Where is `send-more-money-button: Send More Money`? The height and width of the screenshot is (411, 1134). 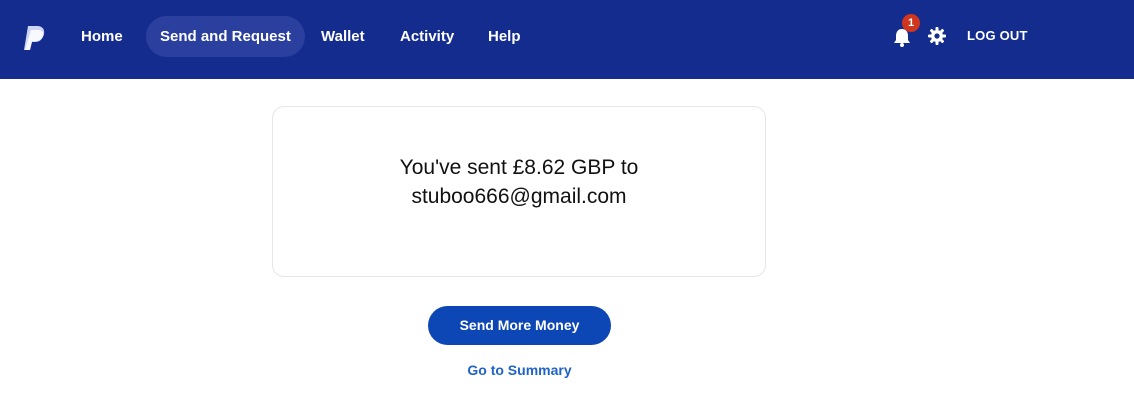 send-more-money-button: Send More Money is located at coordinates (519, 325).